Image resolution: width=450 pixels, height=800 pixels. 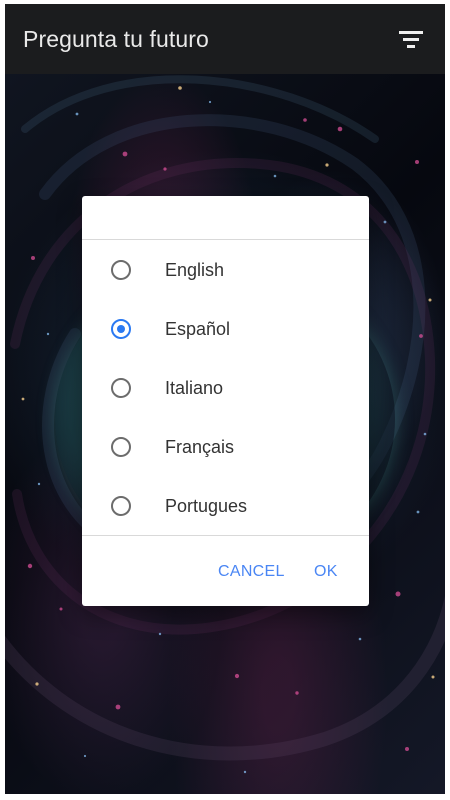 I want to click on dialog-top-divider, so click(x=225, y=239).